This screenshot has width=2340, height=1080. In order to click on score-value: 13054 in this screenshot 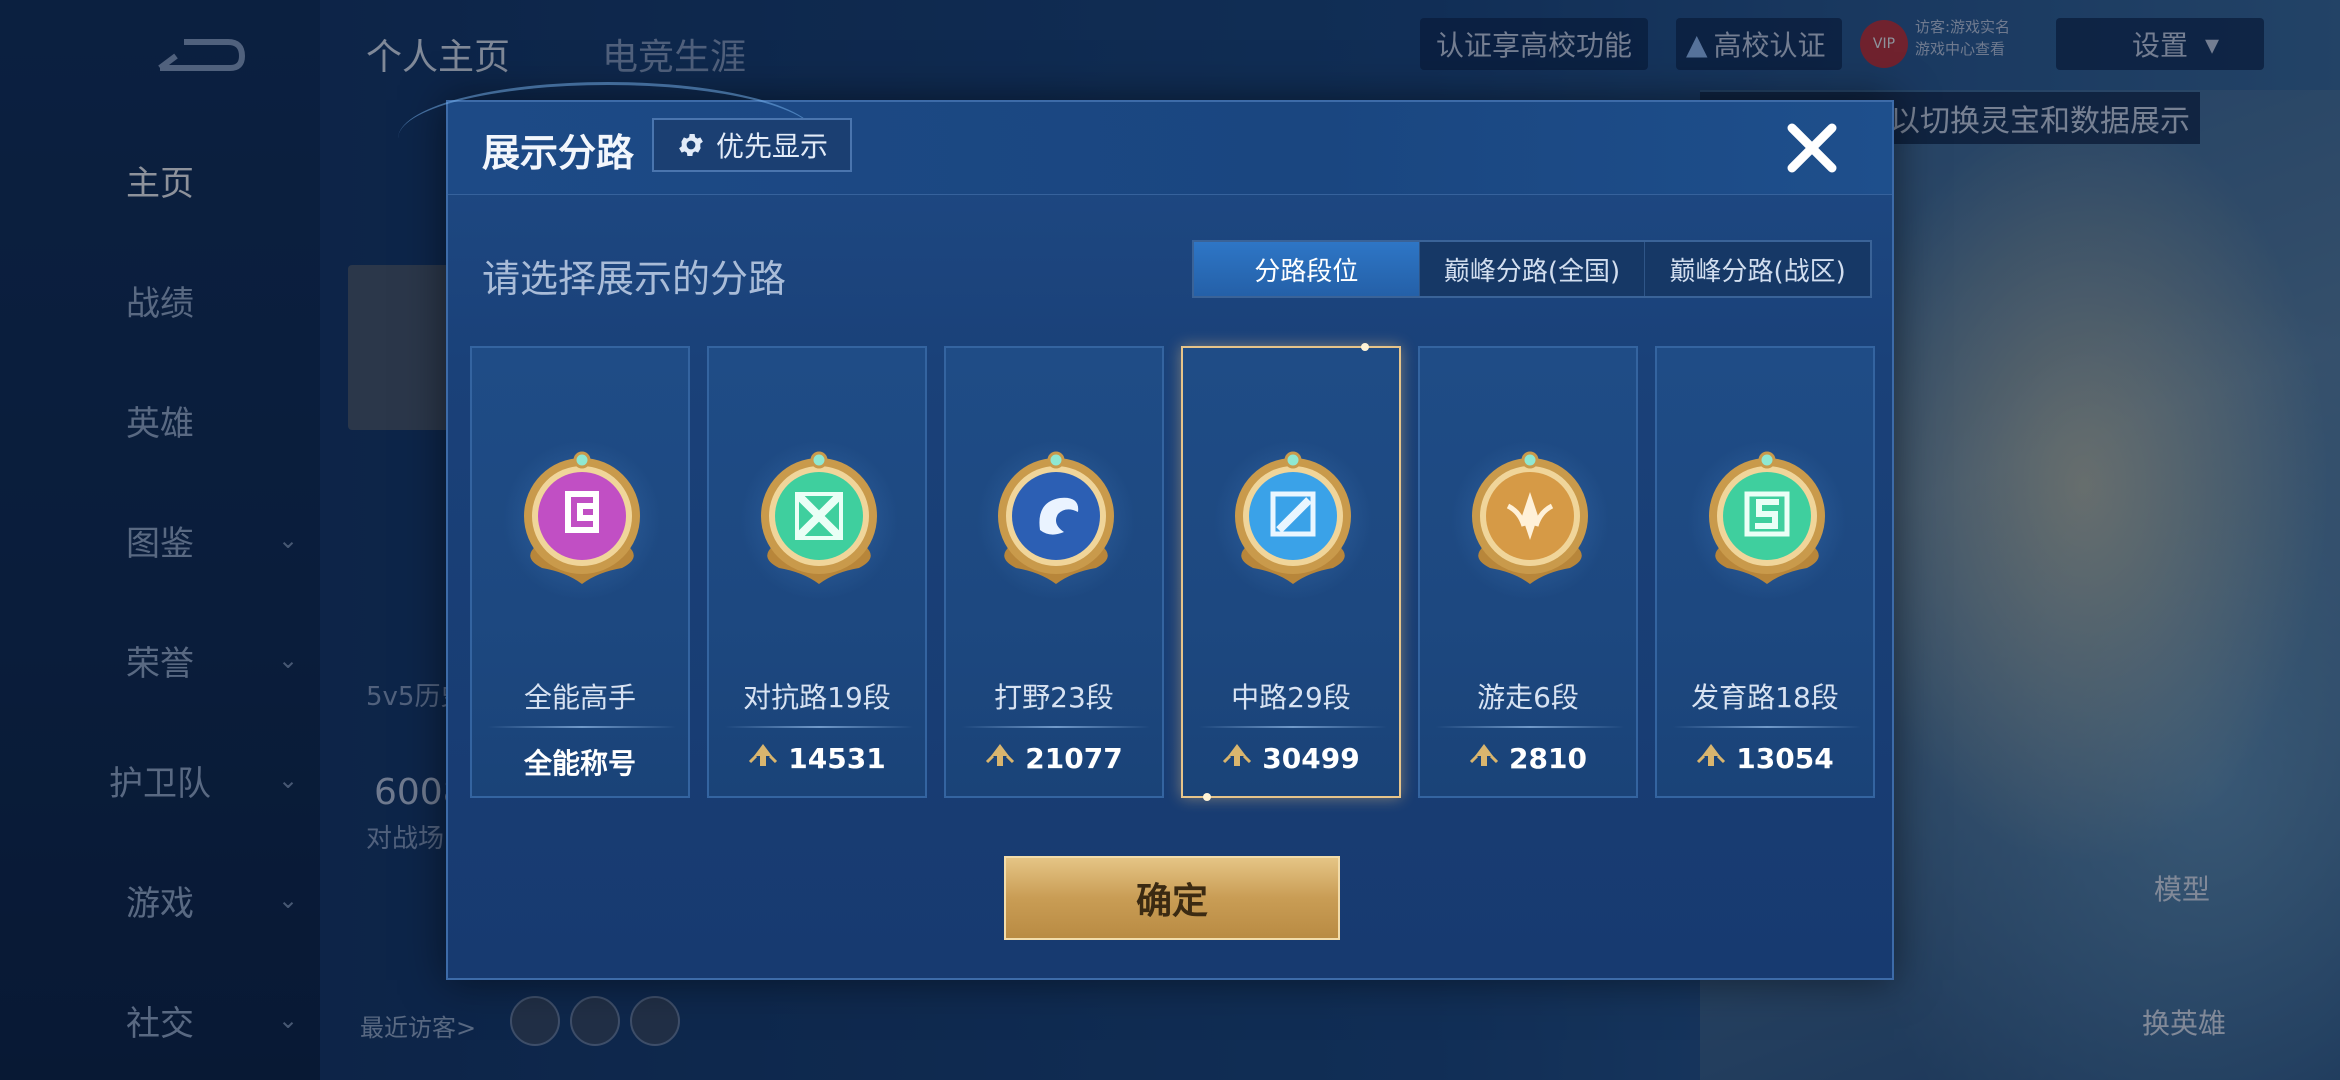, I will do `click(1785, 758)`.